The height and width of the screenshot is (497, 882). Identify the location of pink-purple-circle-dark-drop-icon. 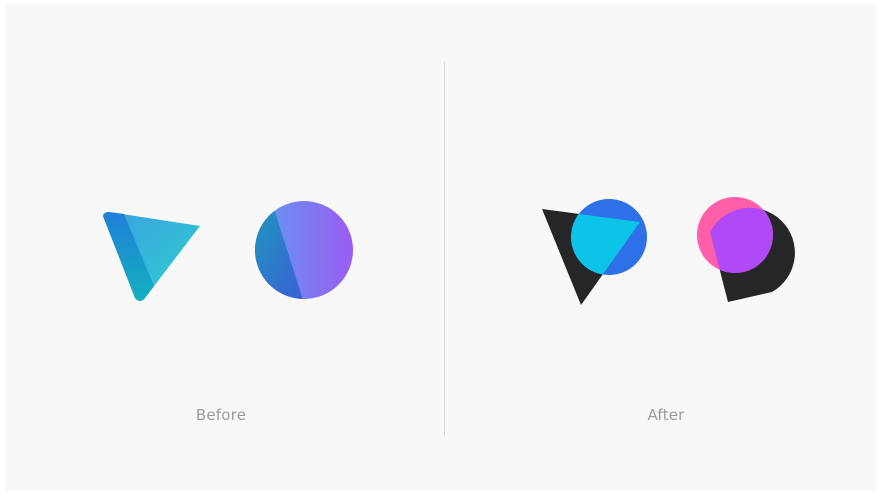
(746, 249).